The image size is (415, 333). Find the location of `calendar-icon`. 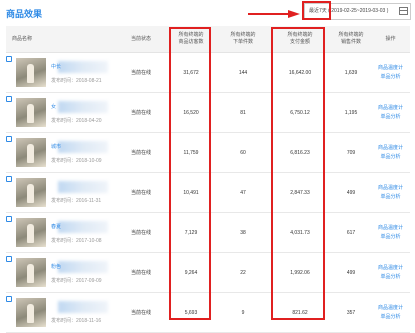

calendar-icon is located at coordinates (403, 11).